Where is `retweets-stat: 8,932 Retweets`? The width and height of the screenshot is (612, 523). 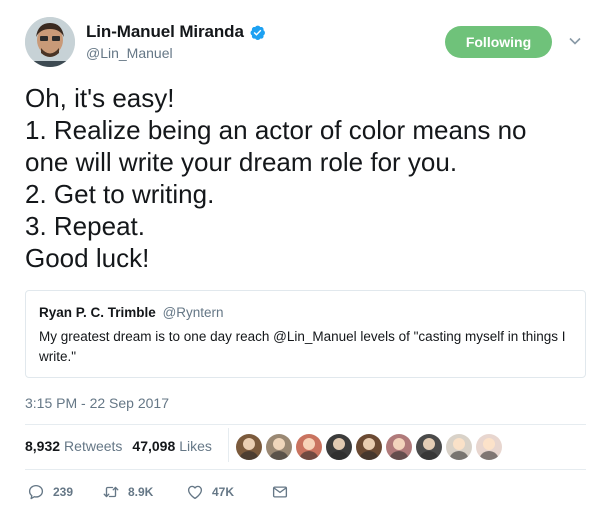
retweets-stat: 8,932 Retweets is located at coordinates (73, 446).